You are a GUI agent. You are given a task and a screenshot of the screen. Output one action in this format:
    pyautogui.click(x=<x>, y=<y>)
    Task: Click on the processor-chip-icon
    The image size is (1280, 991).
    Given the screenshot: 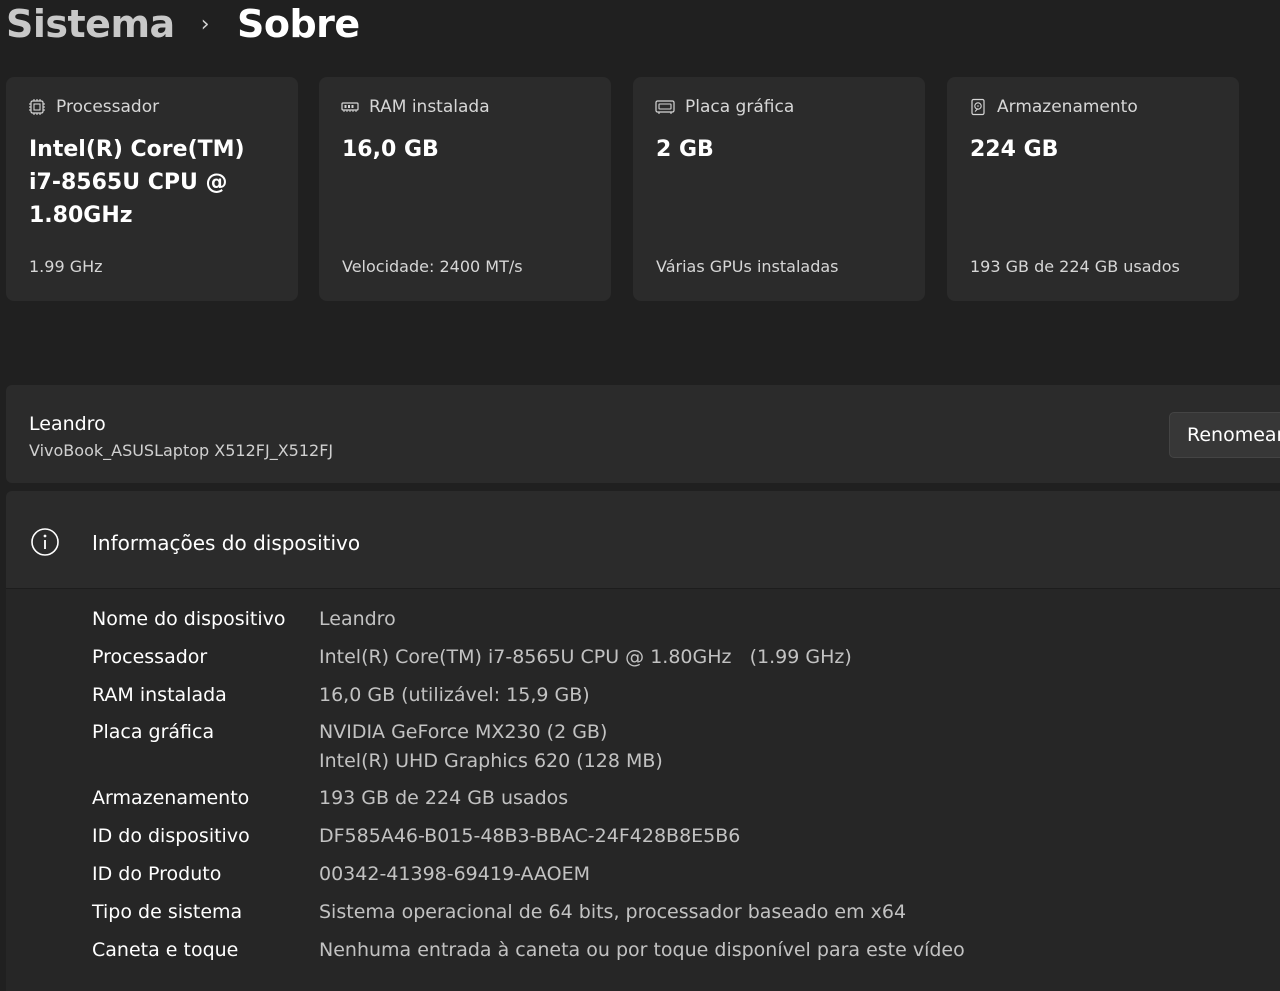 What is the action you would take?
    pyautogui.click(x=37, y=107)
    